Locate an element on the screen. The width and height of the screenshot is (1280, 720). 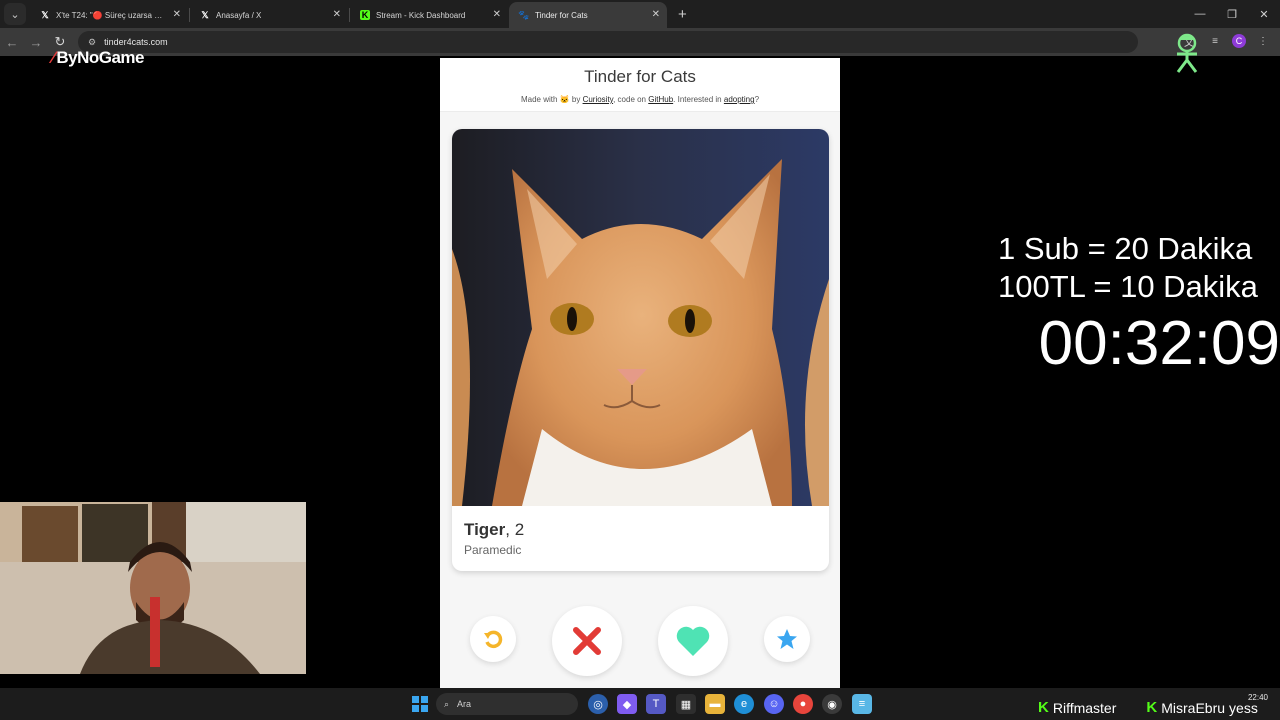
nope-x-icon is located at coordinates (587, 641).